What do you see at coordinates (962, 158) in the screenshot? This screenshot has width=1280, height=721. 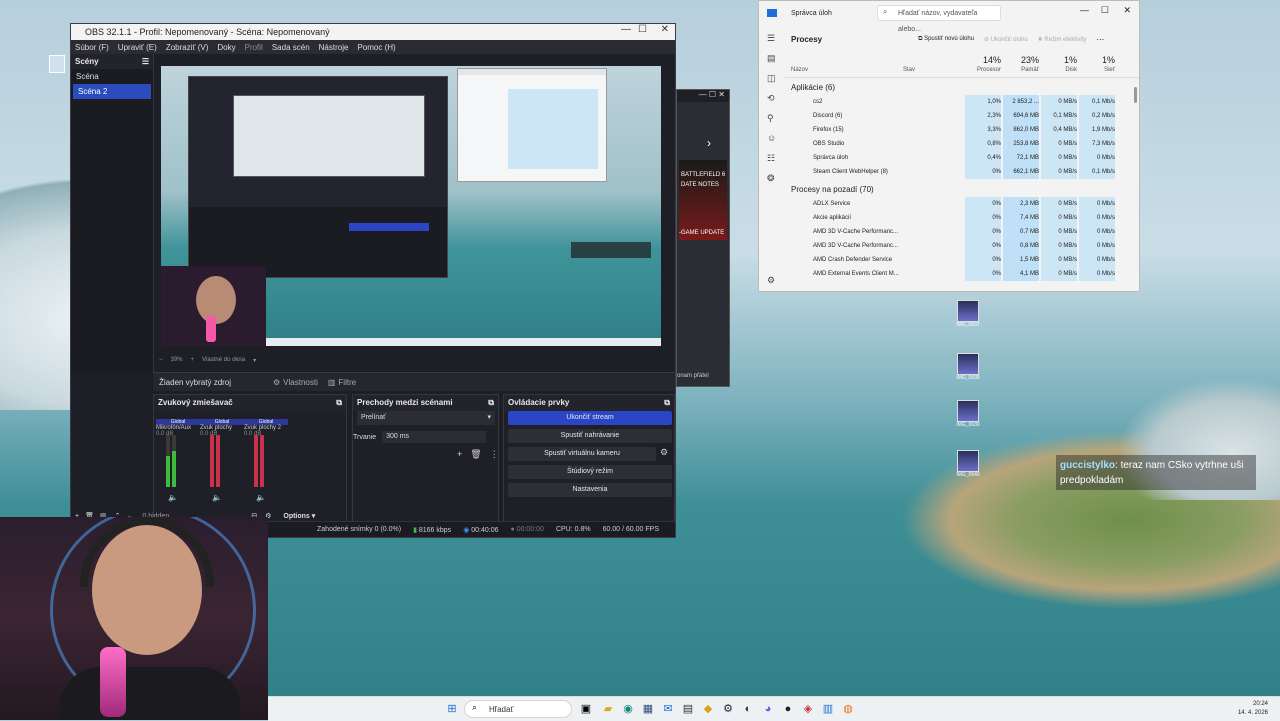 I see `process-row: Správca úloh 0,4% 72,1 MB 0 MB/s 0 Mb/s` at bounding box center [962, 158].